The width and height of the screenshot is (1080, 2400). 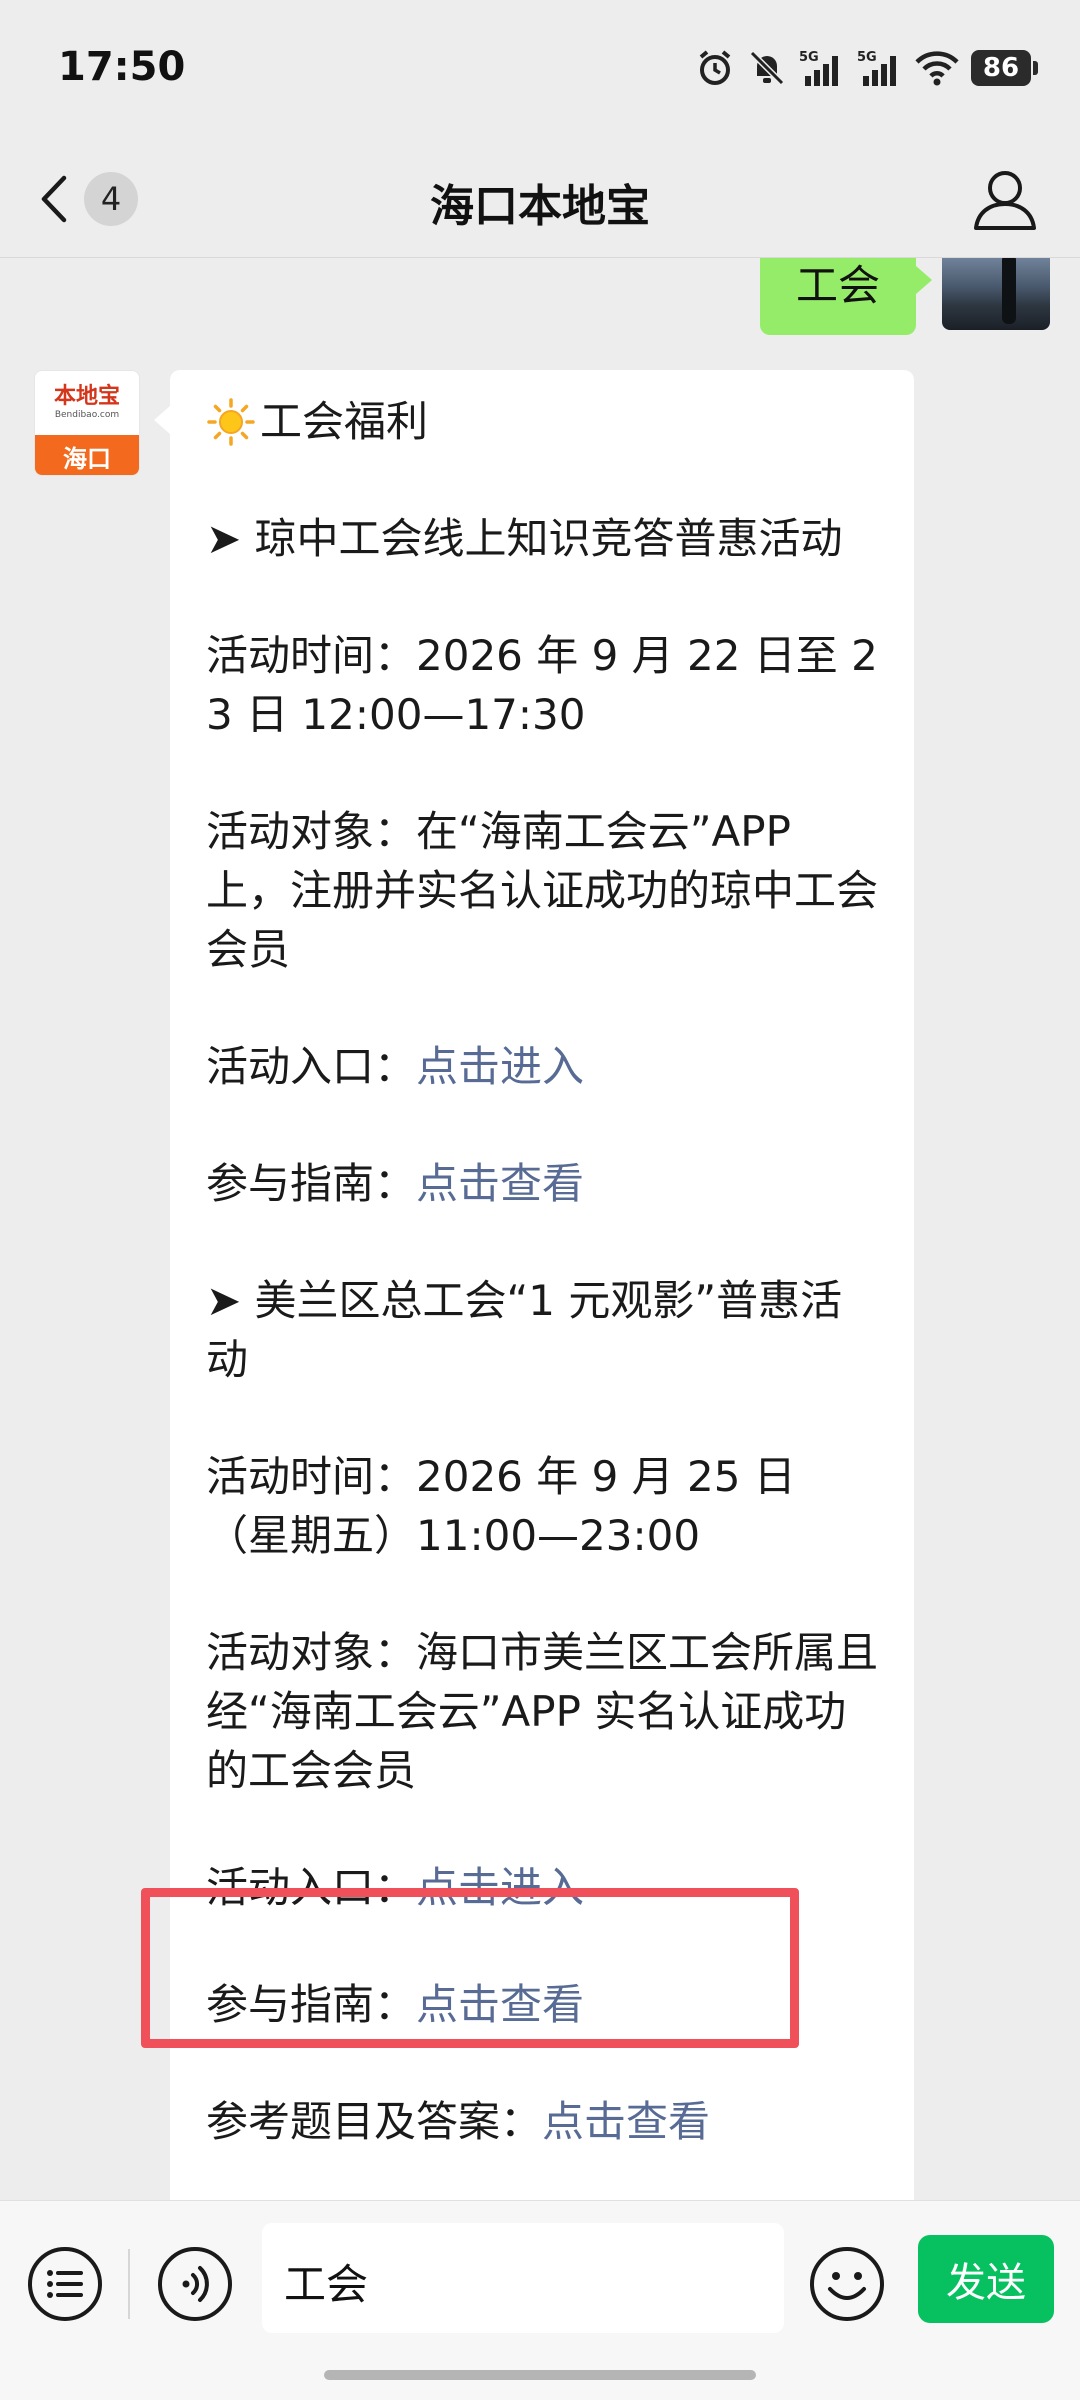 What do you see at coordinates (87, 423) in the screenshot?
I see `bot-avatar: 本地宝 Bendibao.com 海口` at bounding box center [87, 423].